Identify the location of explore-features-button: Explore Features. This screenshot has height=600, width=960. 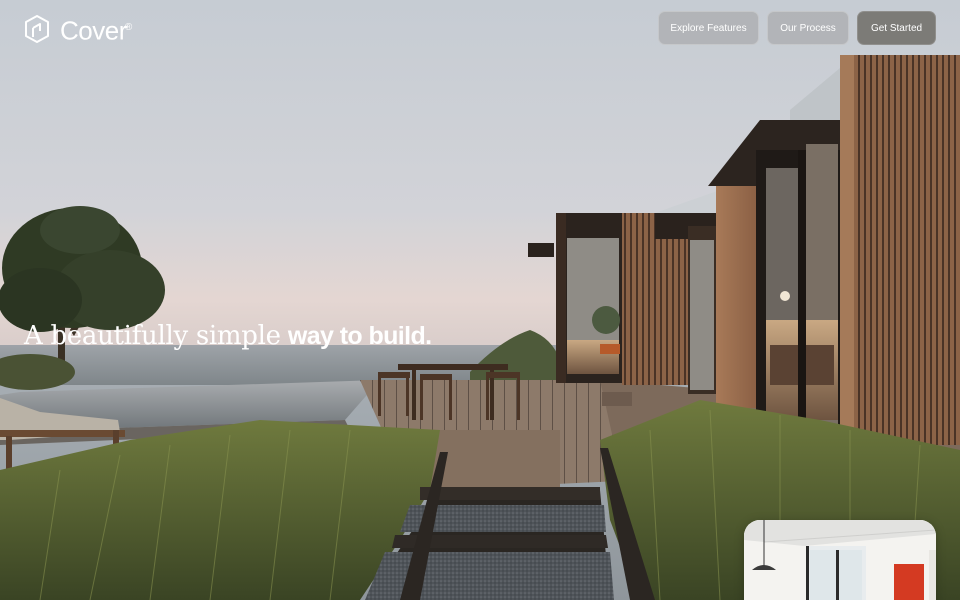
(708, 28).